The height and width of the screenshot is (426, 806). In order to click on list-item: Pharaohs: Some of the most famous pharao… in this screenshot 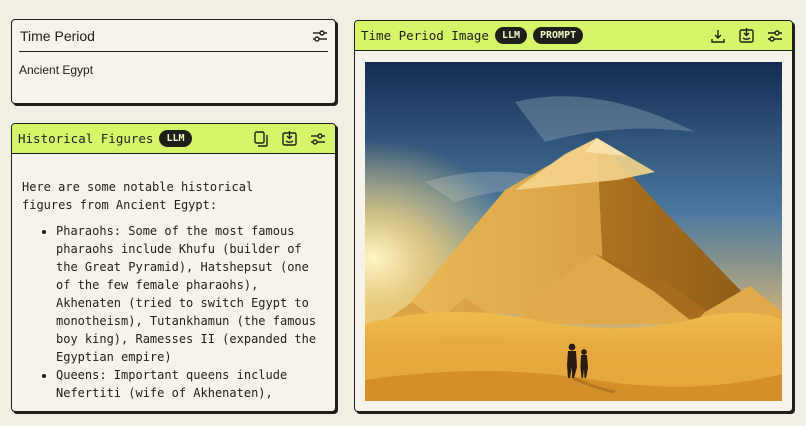, I will do `click(188, 294)`.